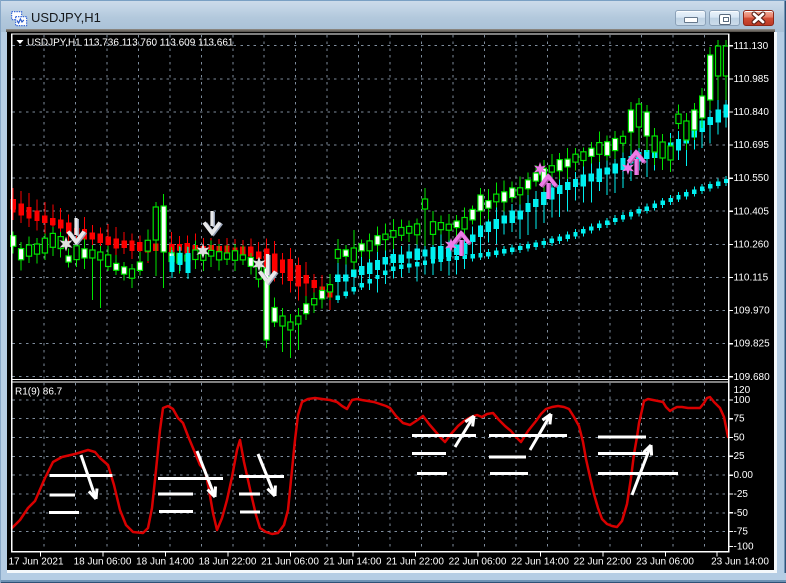 The image size is (786, 583). What do you see at coordinates (39, 392) in the screenshot?
I see `svg-text: R1(9) 86.7` at bounding box center [39, 392].